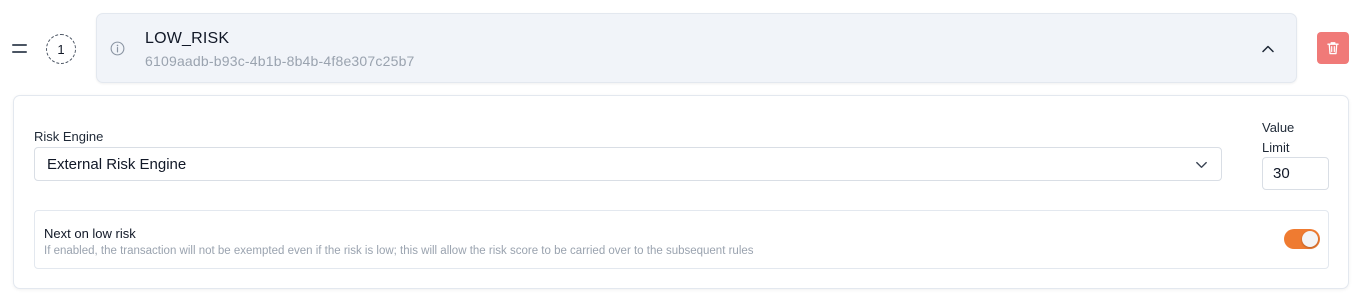 This screenshot has width=1363, height=302. I want to click on chevron-up-icon, so click(1268, 49).